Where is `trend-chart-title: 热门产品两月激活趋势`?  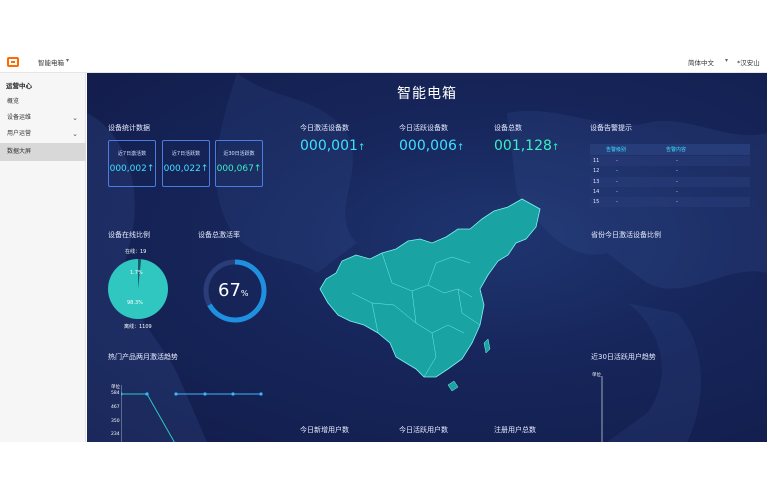 trend-chart-title: 热门产品两月激活趋势 is located at coordinates (143, 357).